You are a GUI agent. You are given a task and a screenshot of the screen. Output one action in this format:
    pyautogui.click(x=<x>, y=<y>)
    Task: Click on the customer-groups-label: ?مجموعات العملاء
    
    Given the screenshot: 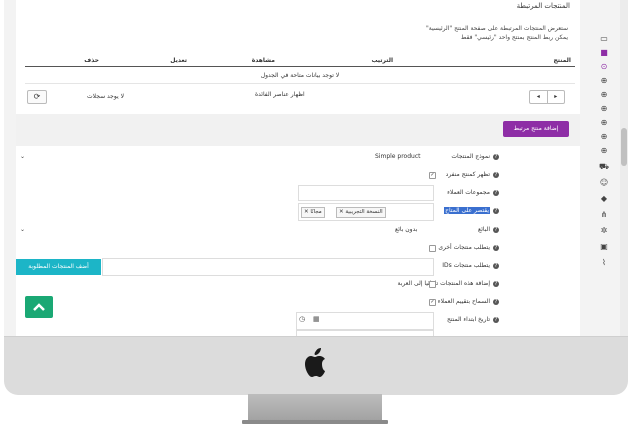 What is the action you would take?
    pyautogui.click(x=473, y=192)
    